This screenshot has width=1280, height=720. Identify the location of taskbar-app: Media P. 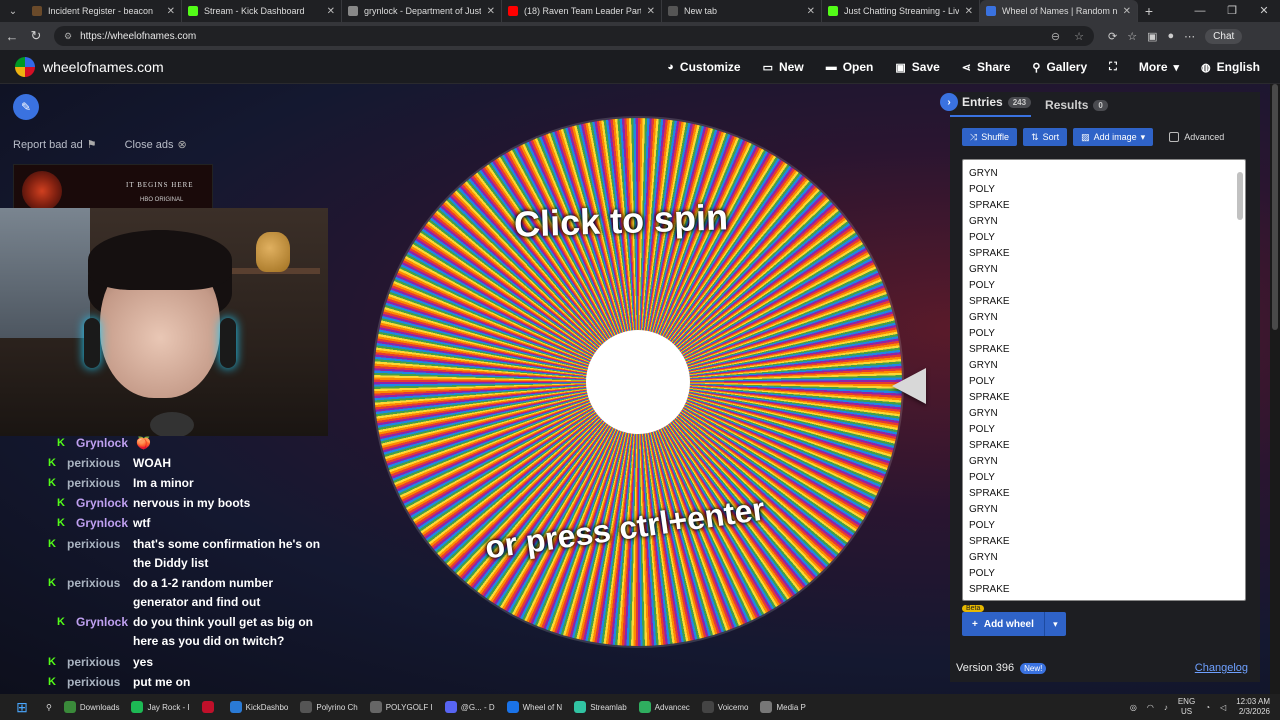
(783, 707).